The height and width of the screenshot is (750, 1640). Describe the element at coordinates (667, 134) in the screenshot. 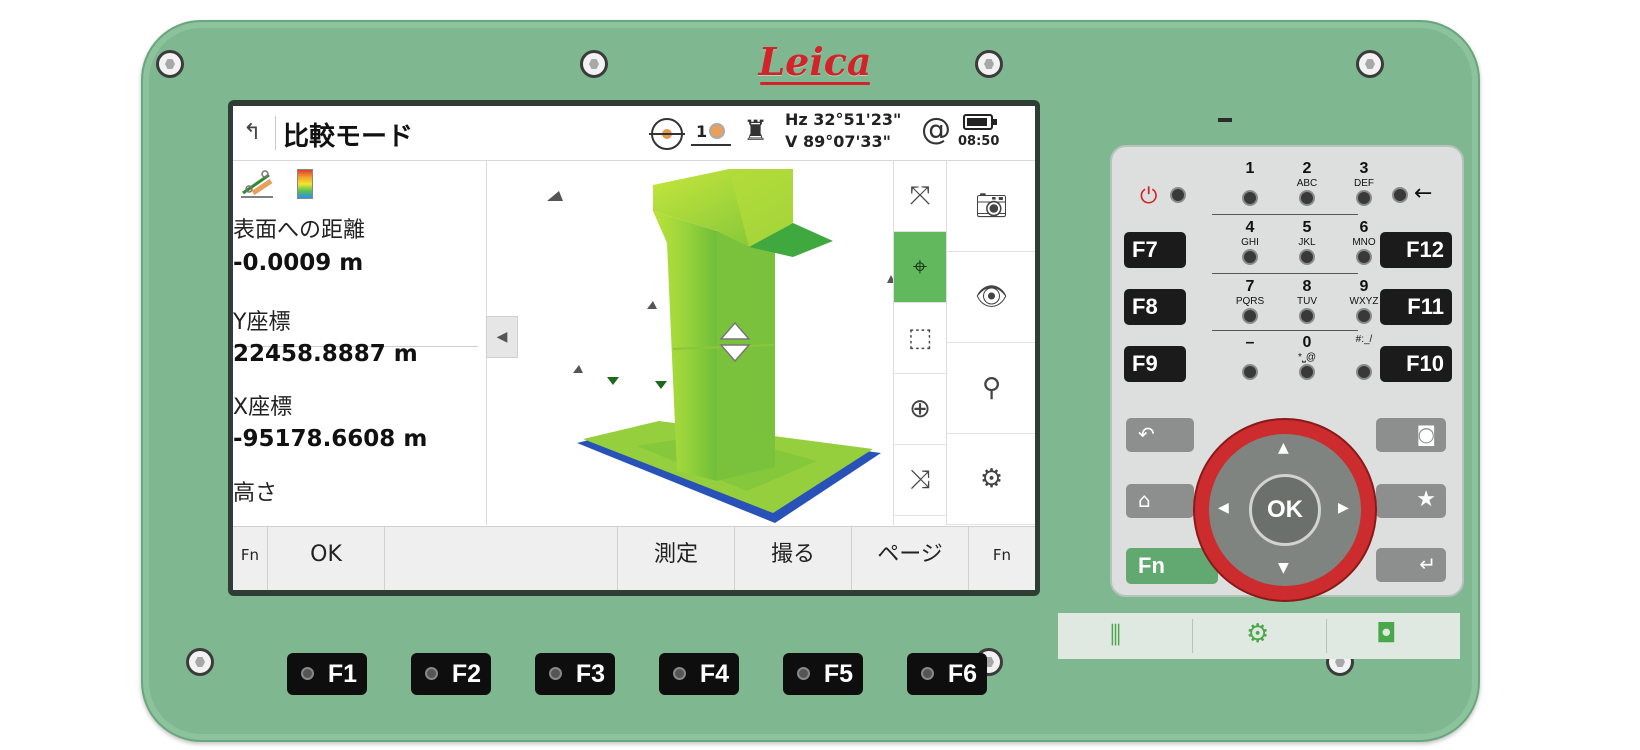

I see `target-icon` at that location.